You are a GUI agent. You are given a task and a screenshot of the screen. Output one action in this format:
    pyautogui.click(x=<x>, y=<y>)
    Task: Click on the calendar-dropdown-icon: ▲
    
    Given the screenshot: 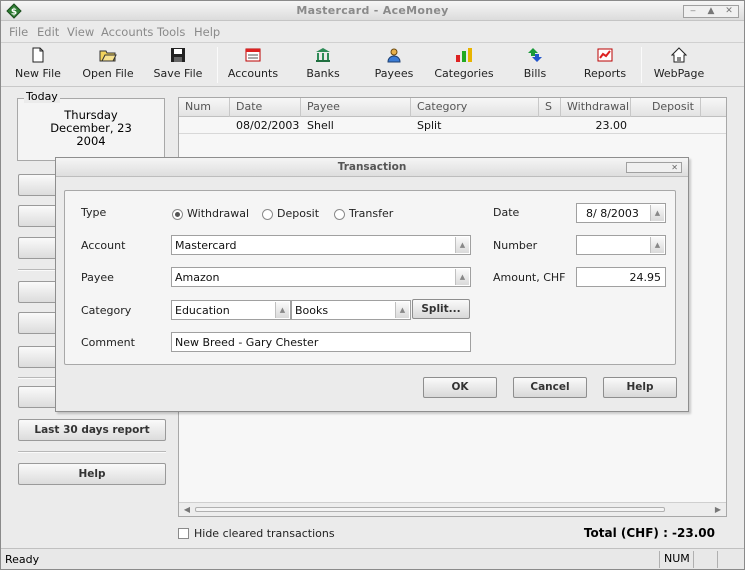 What is the action you would take?
    pyautogui.click(x=657, y=213)
    